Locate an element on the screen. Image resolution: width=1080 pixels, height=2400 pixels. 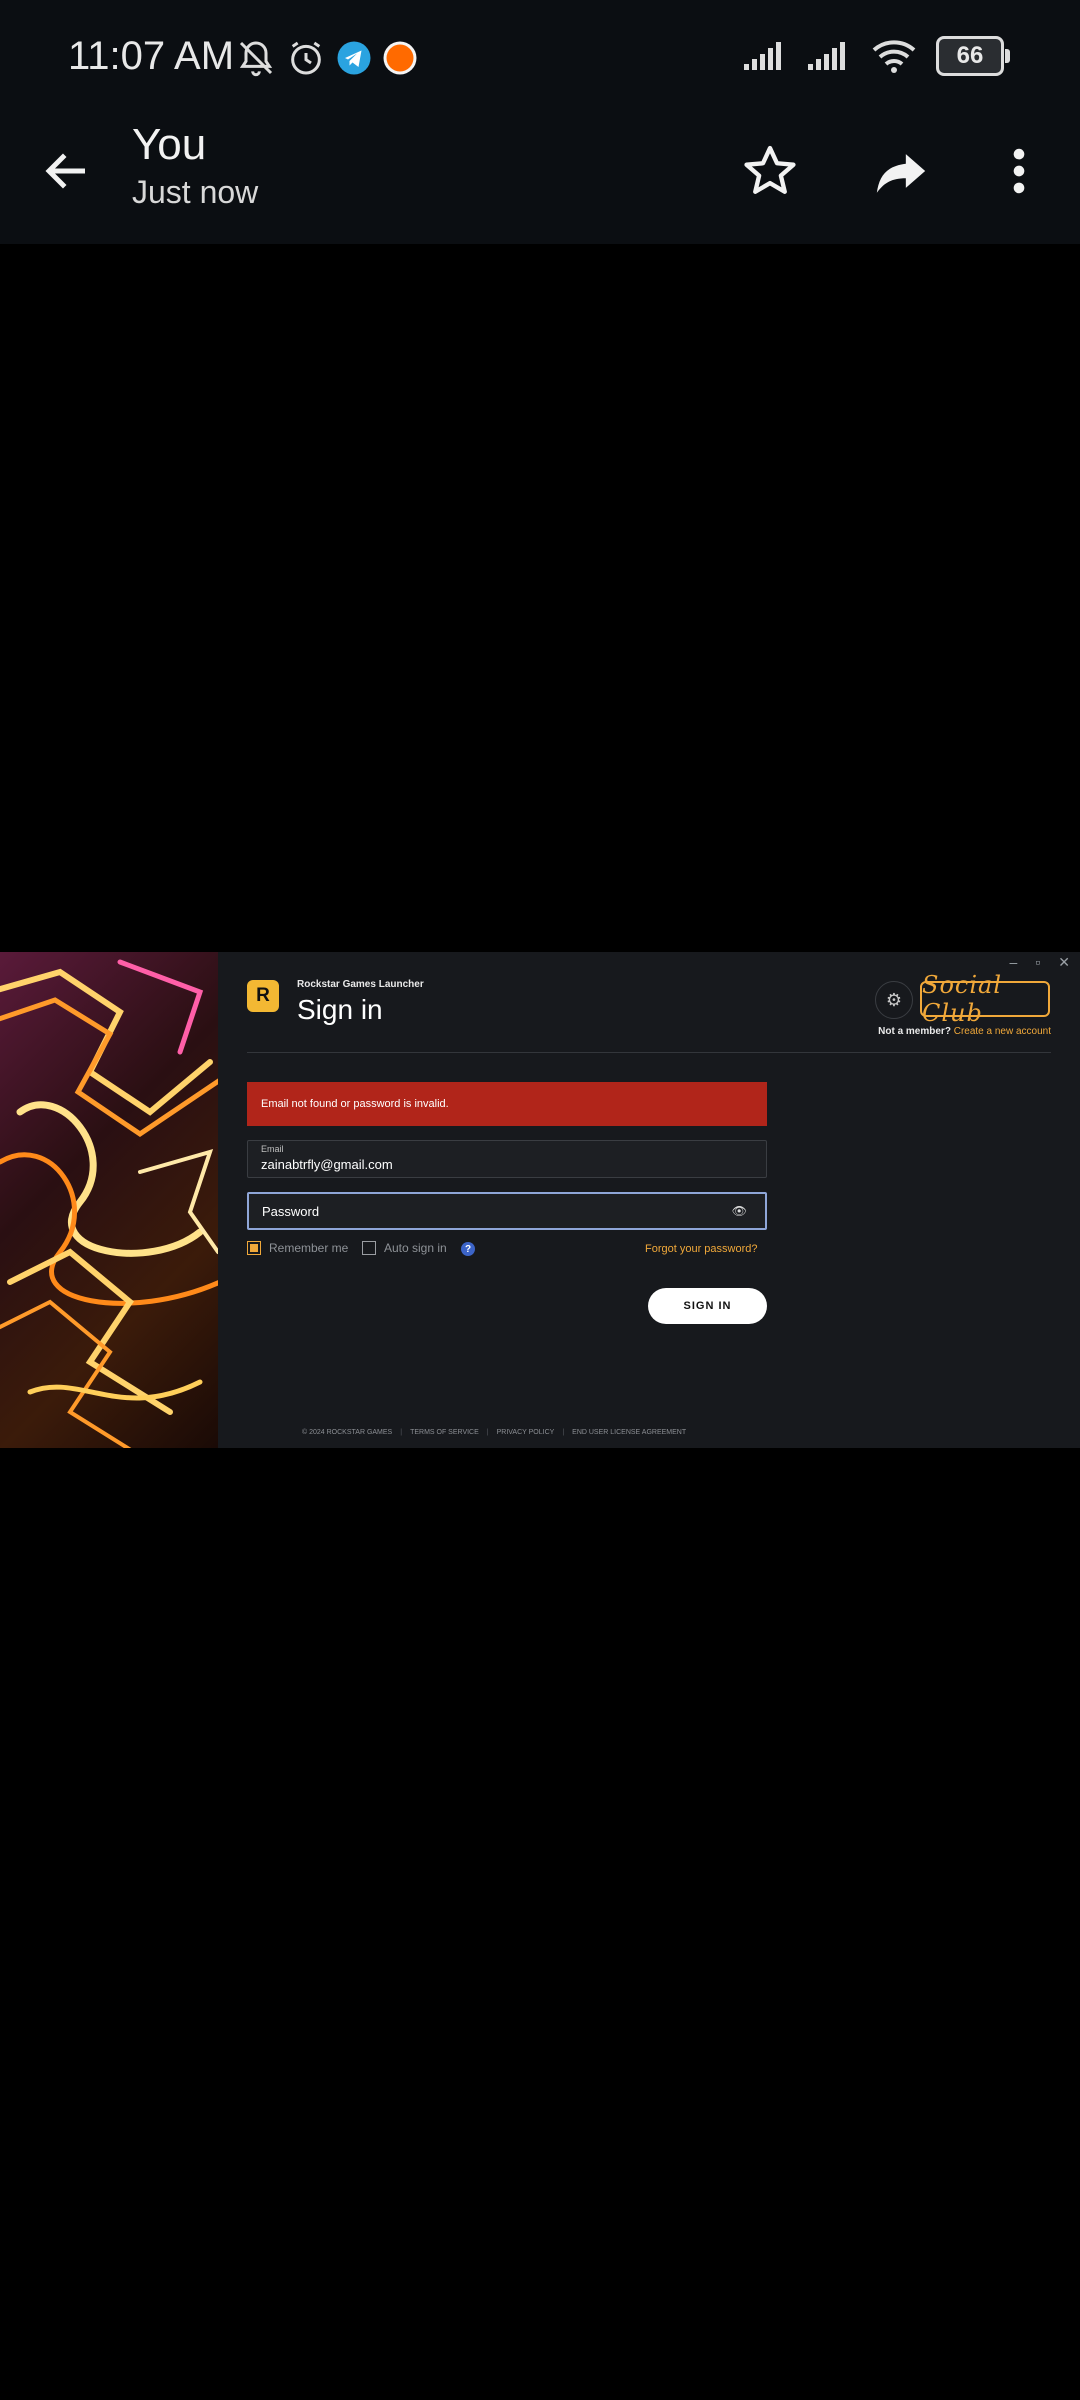
window-controls: – ▫ ✕ is located at coordinates (1040, 962).